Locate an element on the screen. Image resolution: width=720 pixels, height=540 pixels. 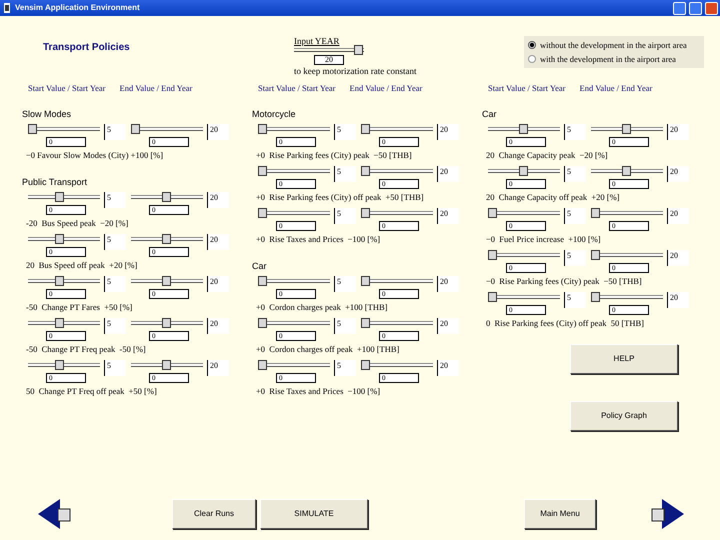
bottom-button: SIMULATE is located at coordinates (314, 514).